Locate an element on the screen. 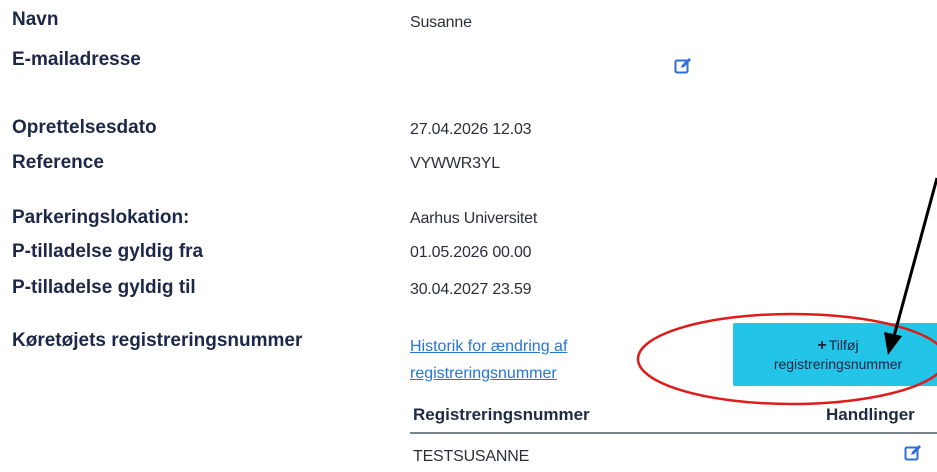 This screenshot has height=472, width=937. add-plate-button-line1: + Tilføj is located at coordinates (837, 345).